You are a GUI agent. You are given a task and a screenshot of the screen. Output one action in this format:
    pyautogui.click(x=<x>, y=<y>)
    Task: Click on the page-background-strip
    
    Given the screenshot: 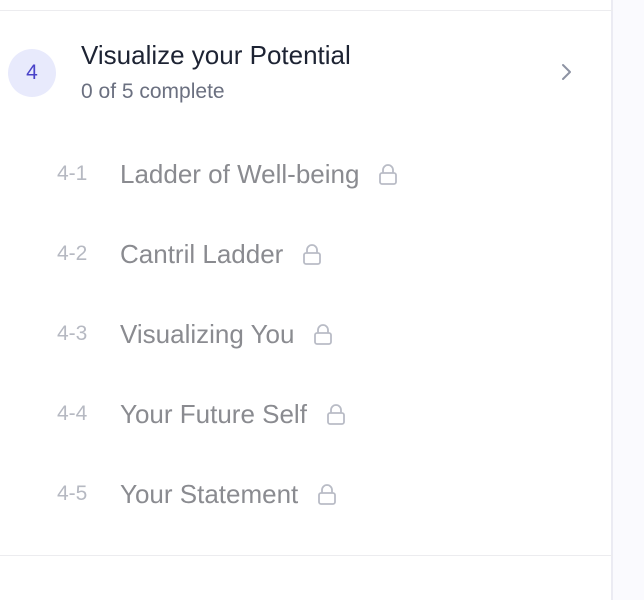 What is the action you would take?
    pyautogui.click(x=628, y=300)
    